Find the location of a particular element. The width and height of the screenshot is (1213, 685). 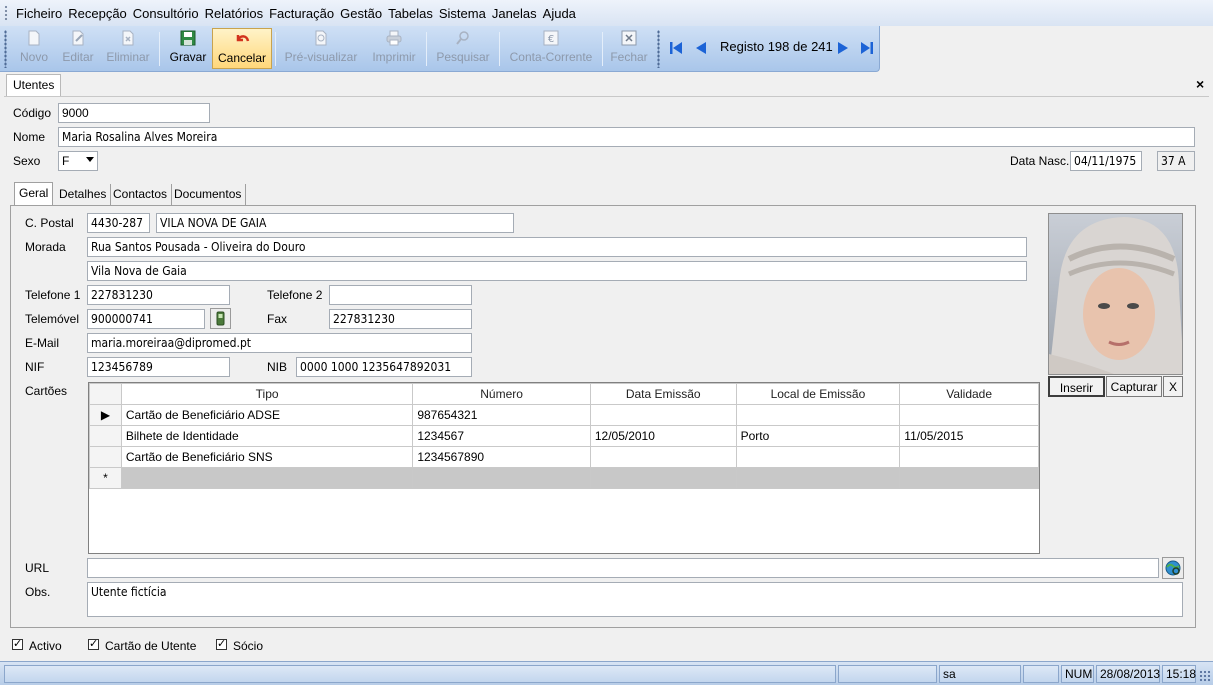

codigo-field: 9000 is located at coordinates (134, 113).